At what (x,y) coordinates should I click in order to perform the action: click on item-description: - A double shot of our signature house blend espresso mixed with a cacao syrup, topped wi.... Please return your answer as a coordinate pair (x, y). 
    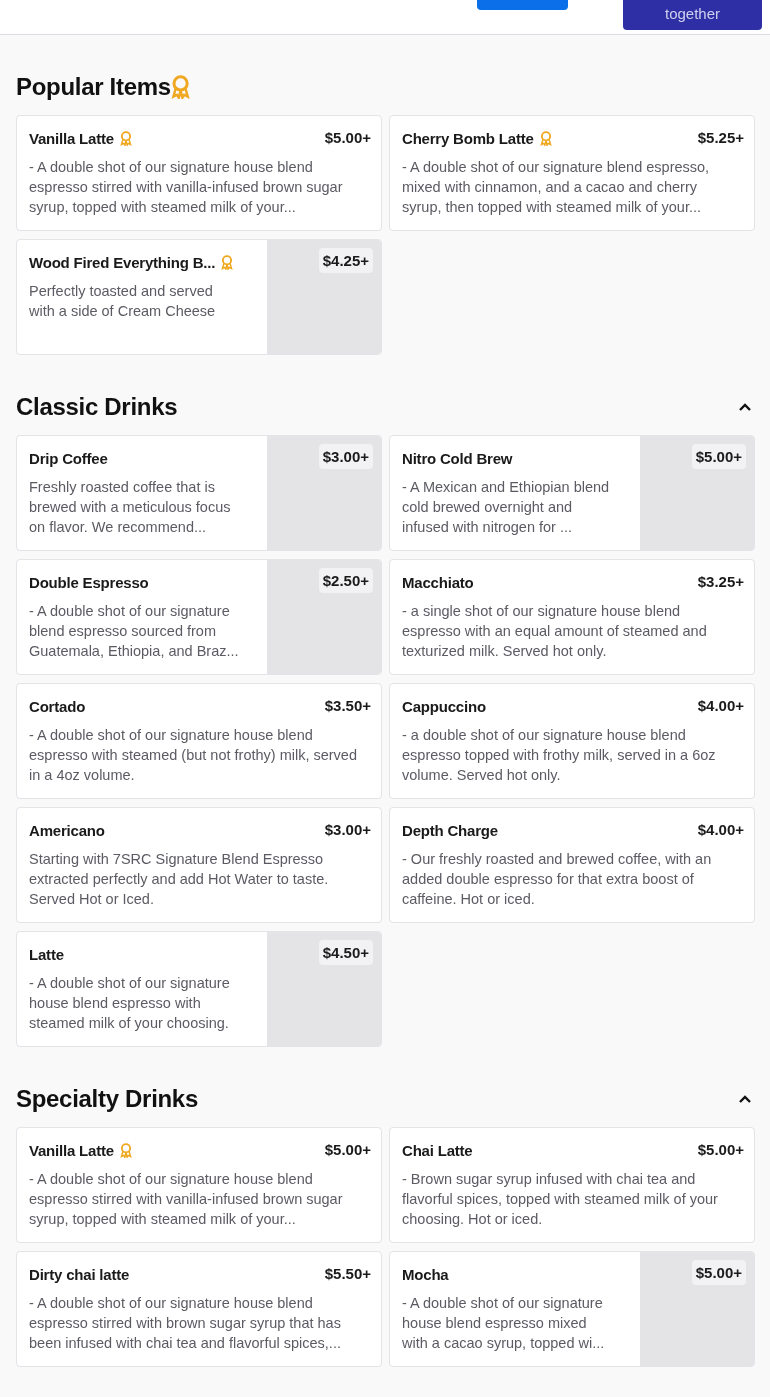
    Looking at the image, I should click on (504, 1323).